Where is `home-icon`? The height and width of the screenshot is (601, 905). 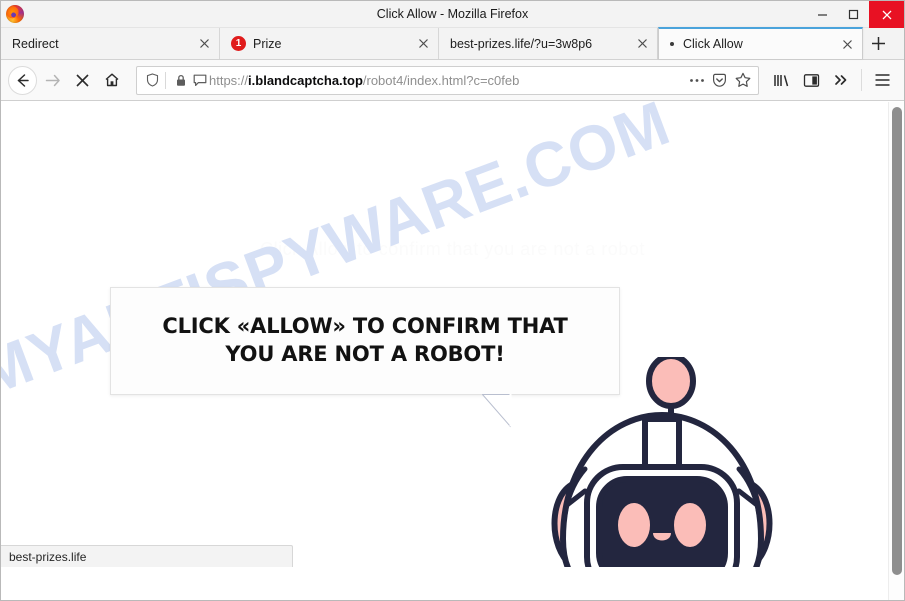 home-icon is located at coordinates (112, 80).